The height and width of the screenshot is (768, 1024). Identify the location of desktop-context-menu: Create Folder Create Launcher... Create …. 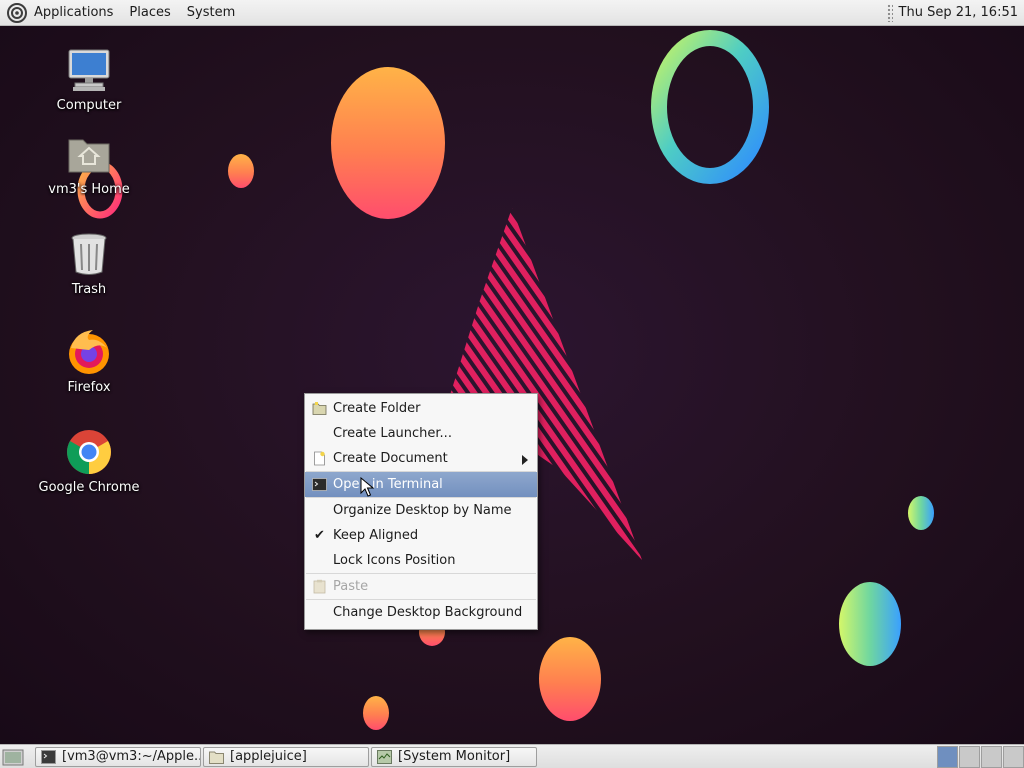
(421, 511).